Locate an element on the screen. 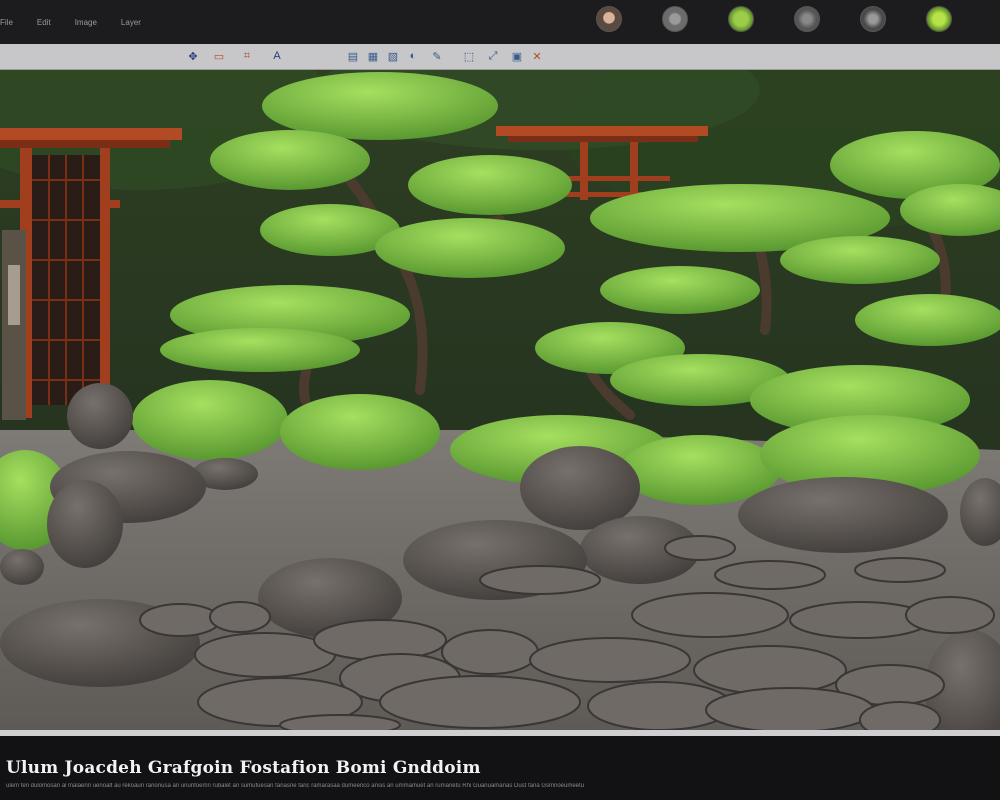 Image resolution: width=1000 pixels, height=800 pixels. pen-icon: ✎ is located at coordinates (437, 56).